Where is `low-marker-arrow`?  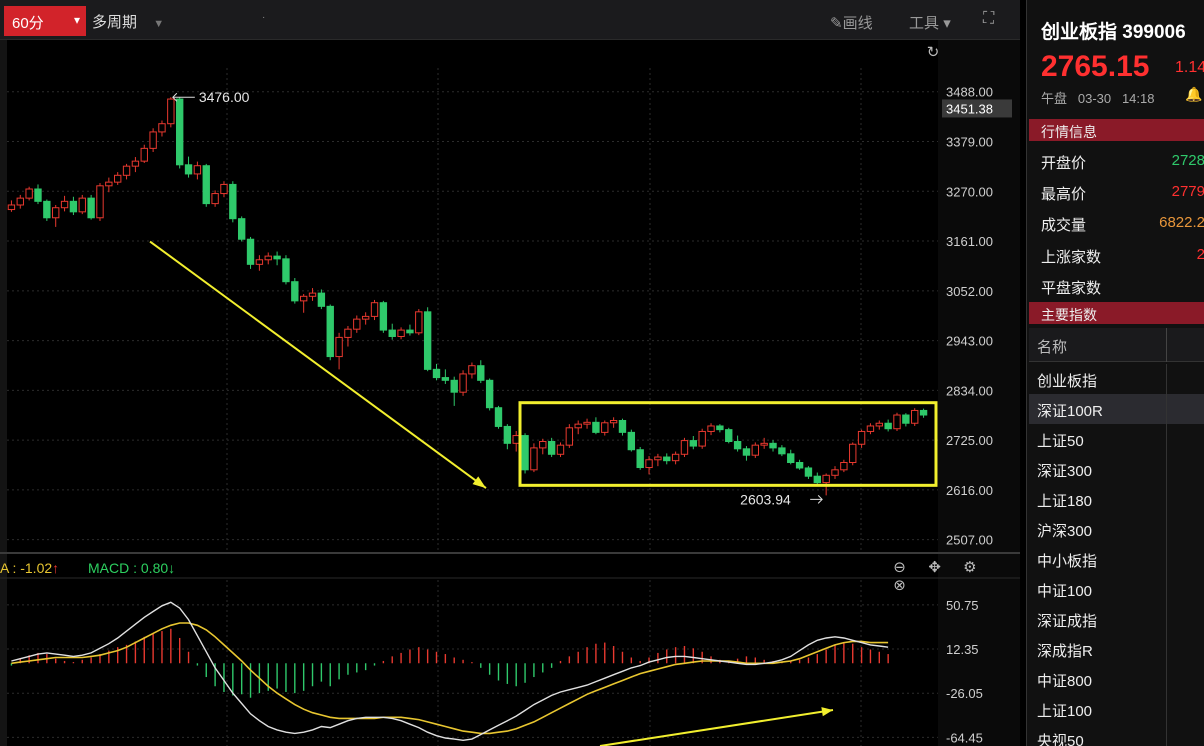
low-marker-arrow is located at coordinates (816, 499).